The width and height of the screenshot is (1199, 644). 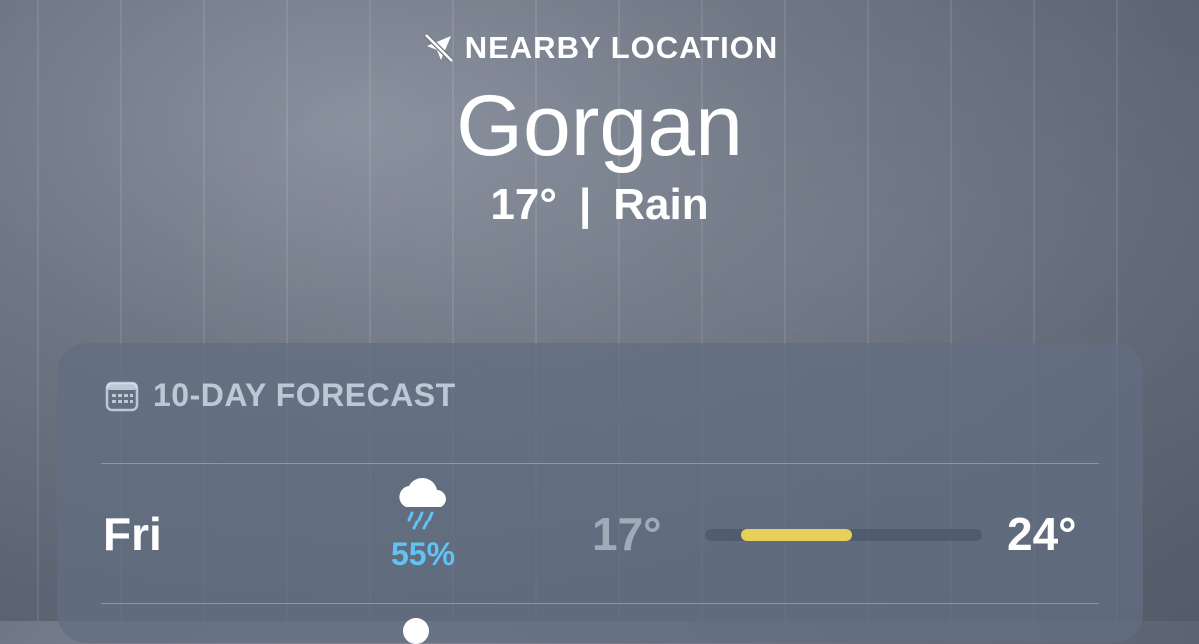 What do you see at coordinates (796, 535) in the screenshot?
I see `temperature-range-fill` at bounding box center [796, 535].